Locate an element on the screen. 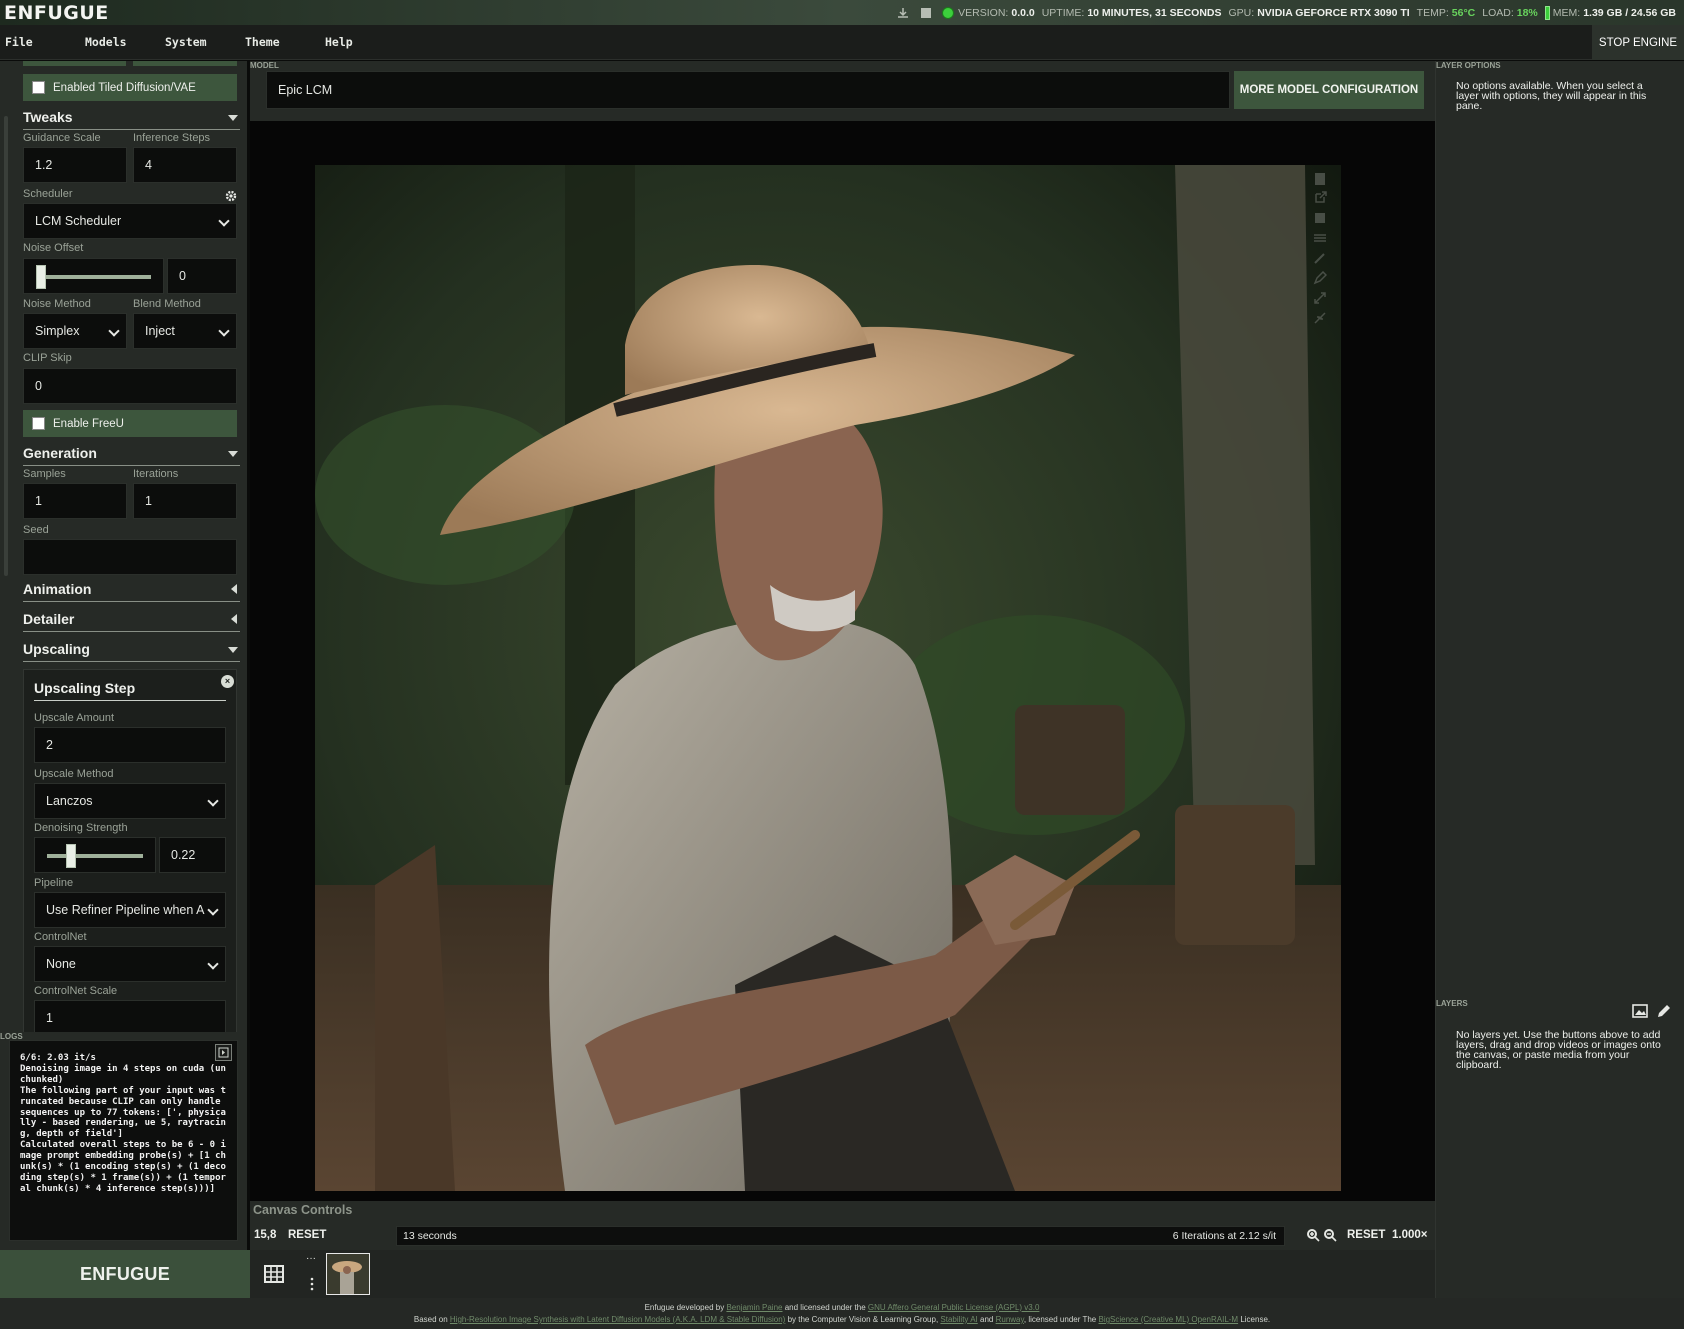 The height and width of the screenshot is (1329, 1684). samples-input: 1 is located at coordinates (75, 501).